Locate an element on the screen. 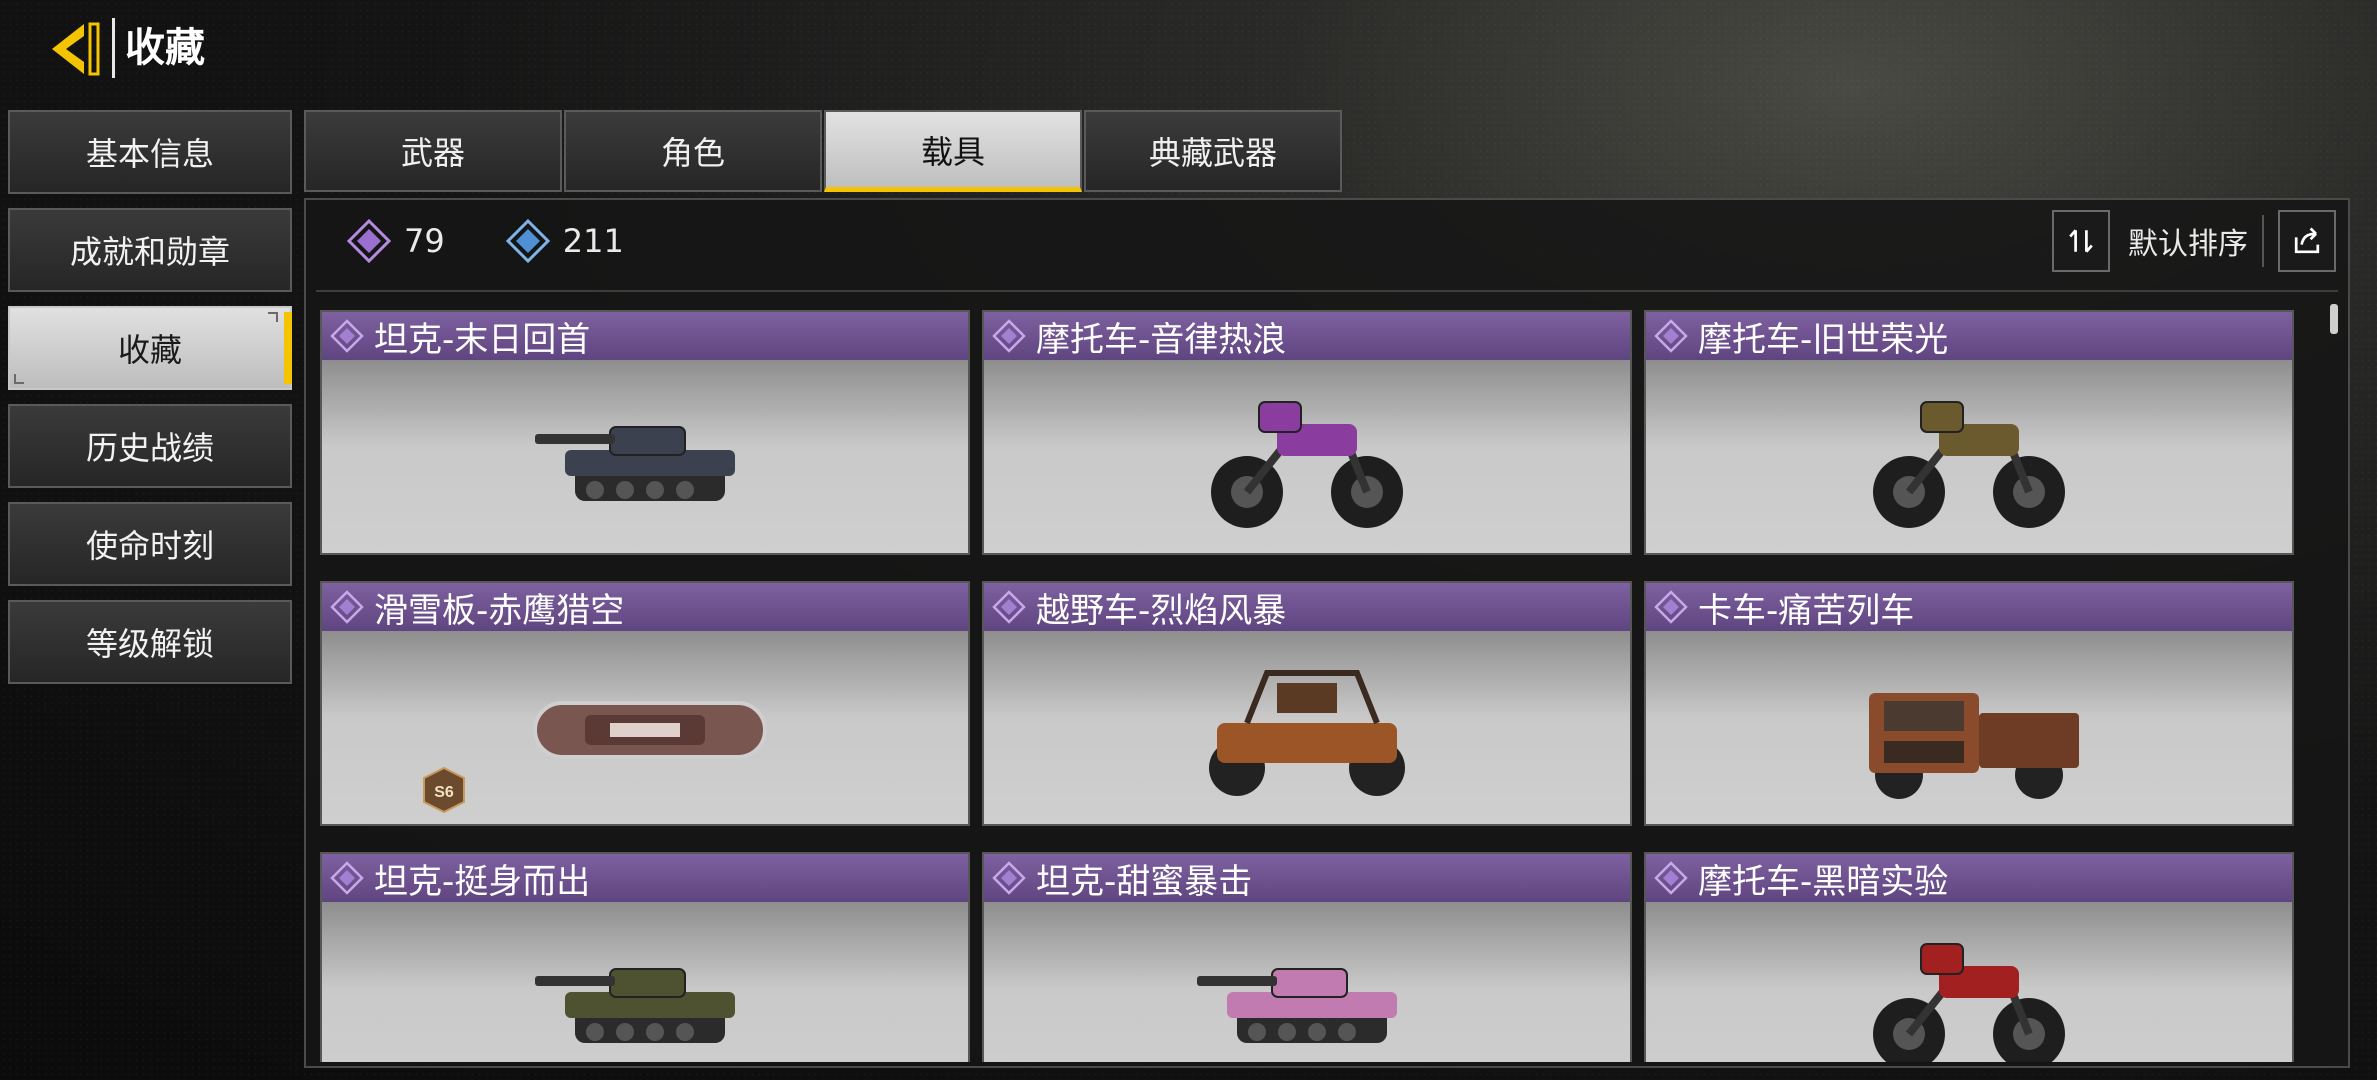  sidebar-item-mission-moments: 使命时刻 is located at coordinates (150, 544).